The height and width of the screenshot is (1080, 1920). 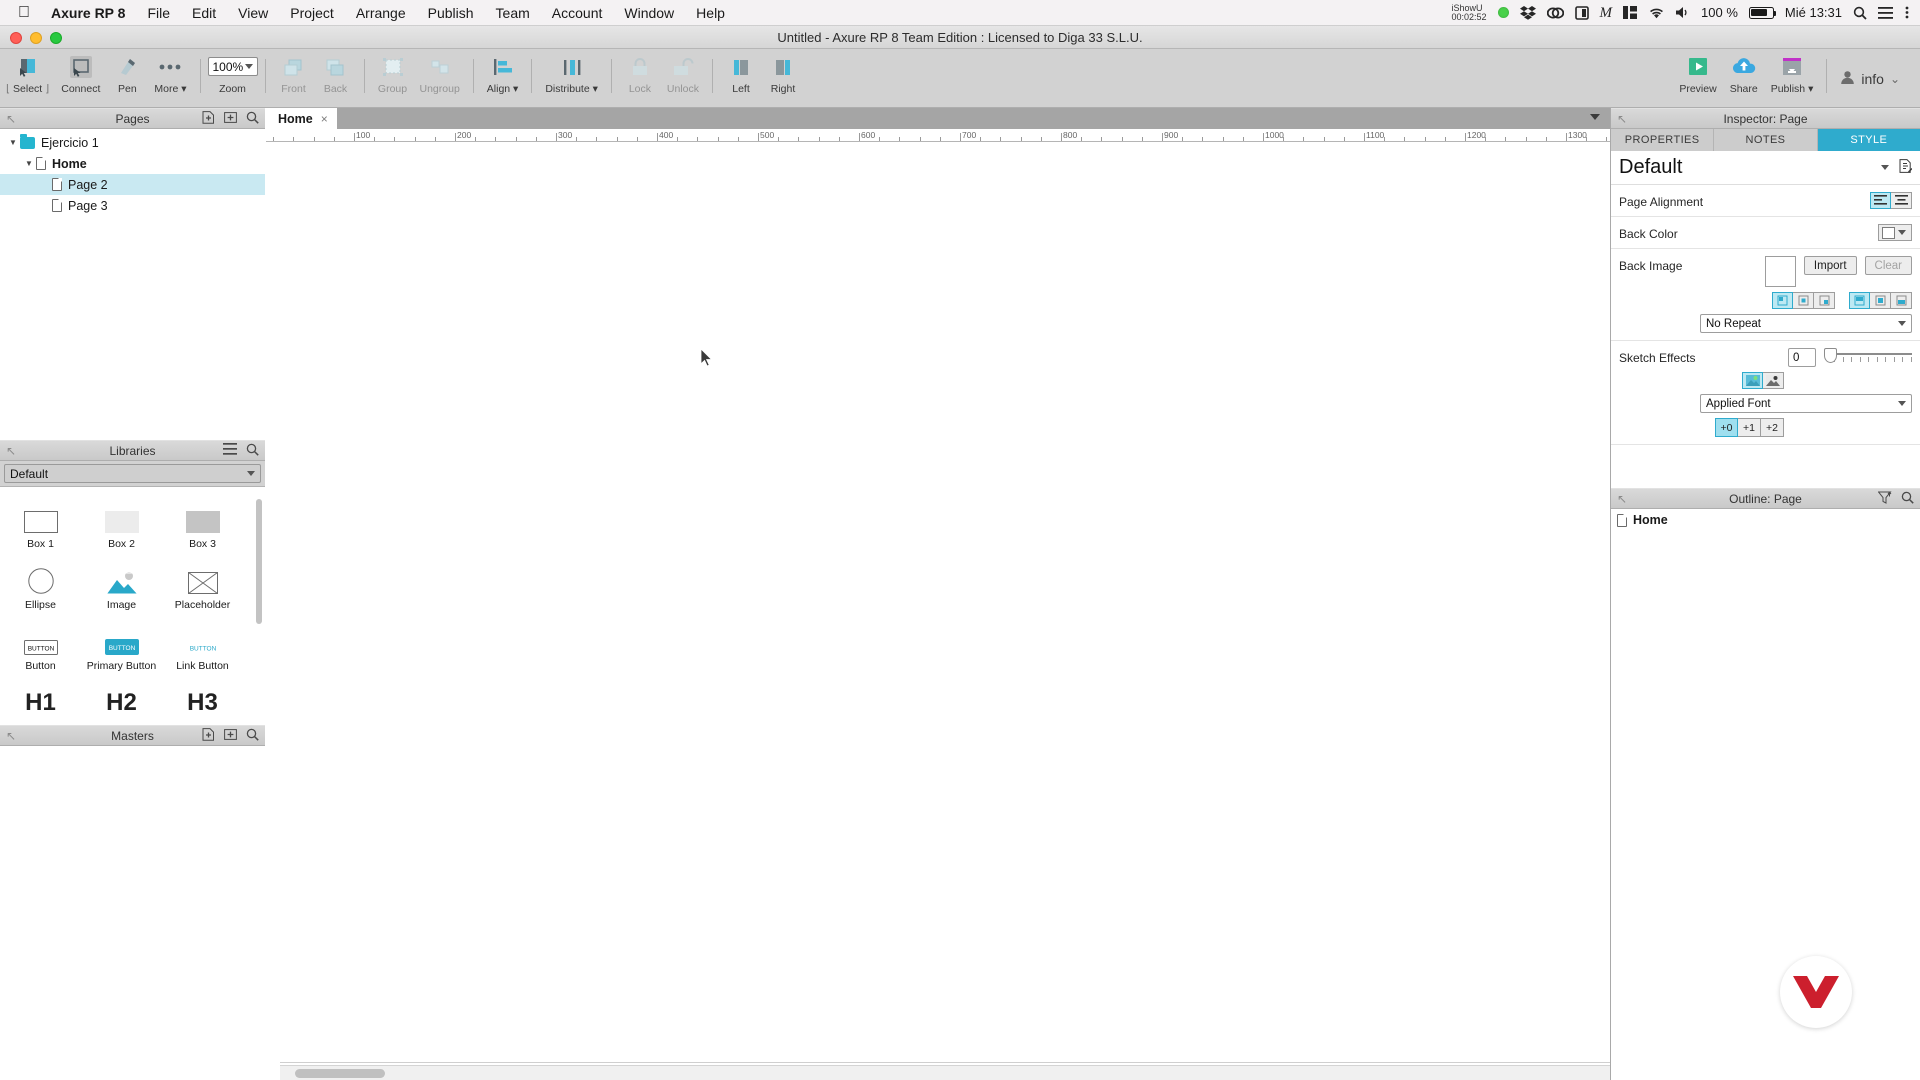 I want to click on outline-item-home: Home, so click(x=1765, y=520).